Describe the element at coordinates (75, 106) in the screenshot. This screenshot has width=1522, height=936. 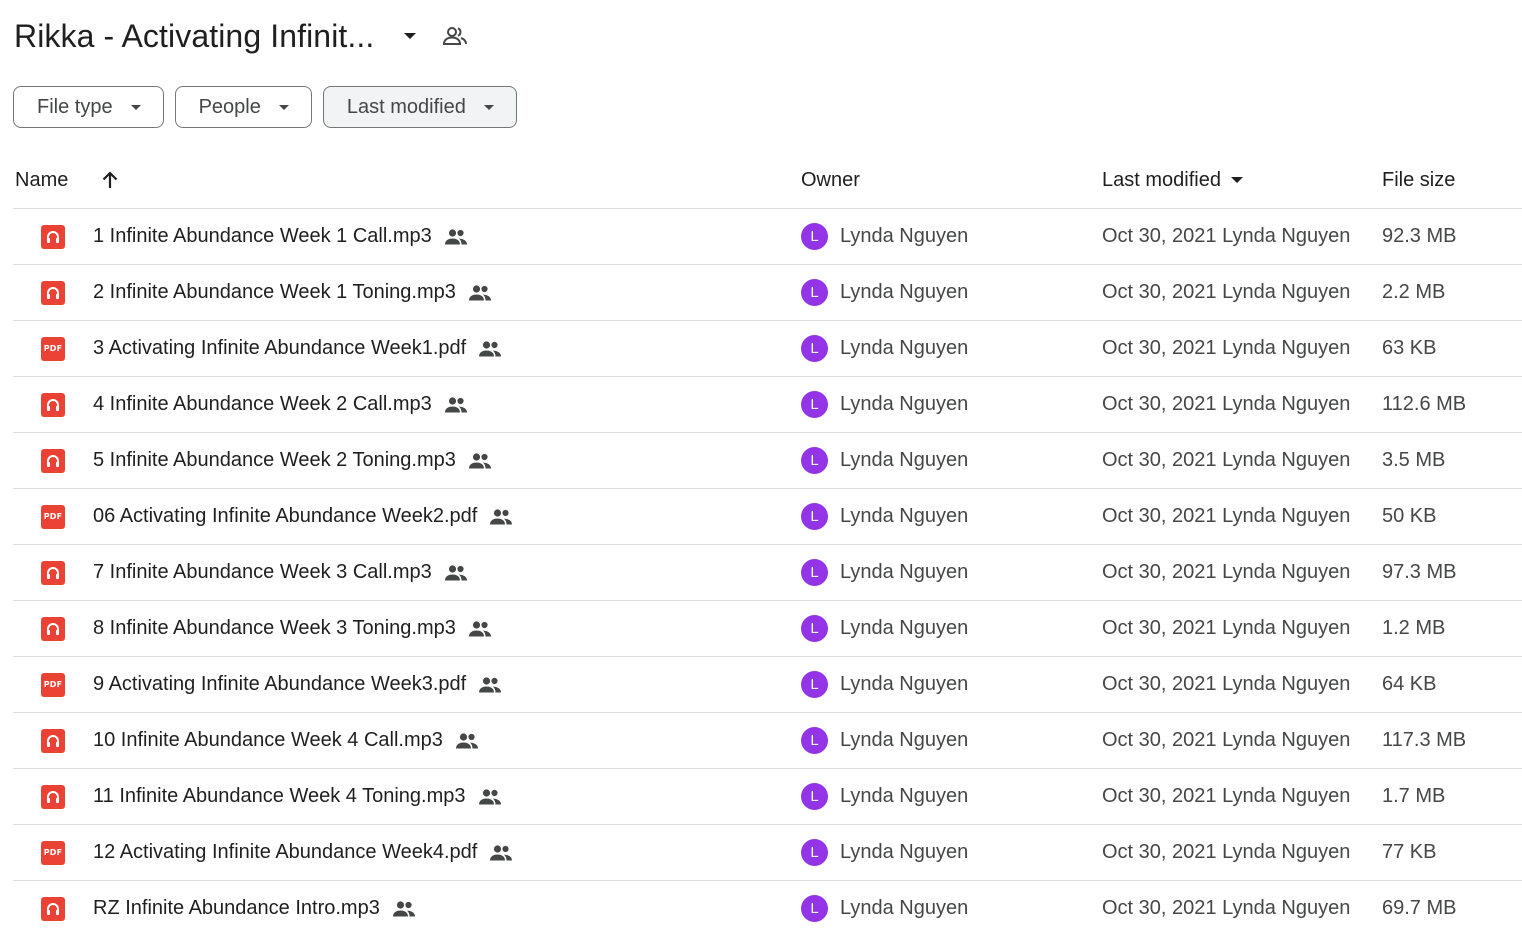
I see `file-type-filter-label: File type` at that location.